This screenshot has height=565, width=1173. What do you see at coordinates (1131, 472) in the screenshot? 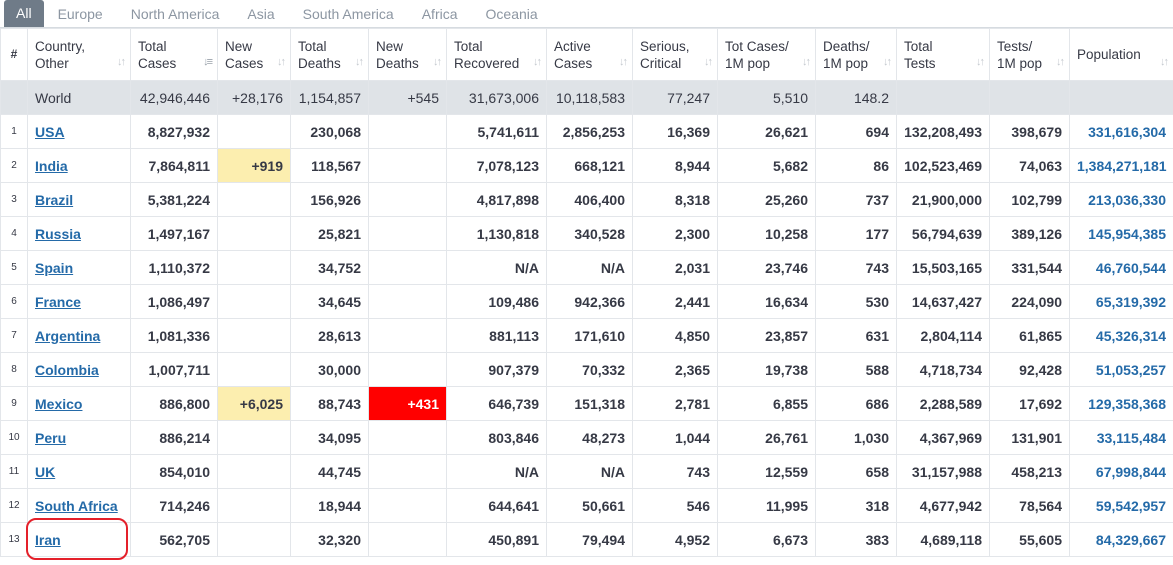
I see `population-link: 67,998,844` at bounding box center [1131, 472].